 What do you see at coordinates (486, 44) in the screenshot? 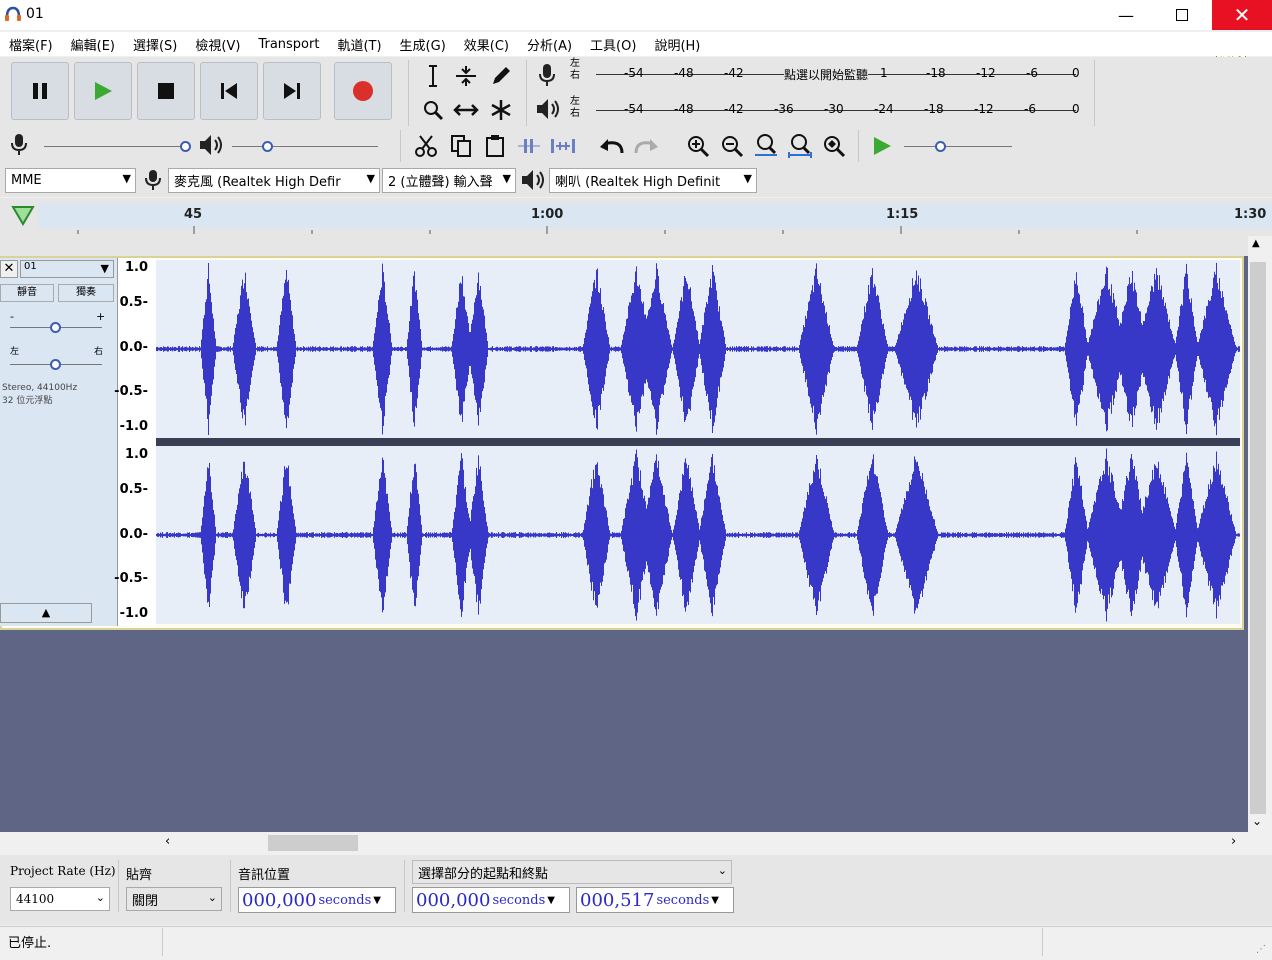
I see `menu-effect: 效果(C)` at bounding box center [486, 44].